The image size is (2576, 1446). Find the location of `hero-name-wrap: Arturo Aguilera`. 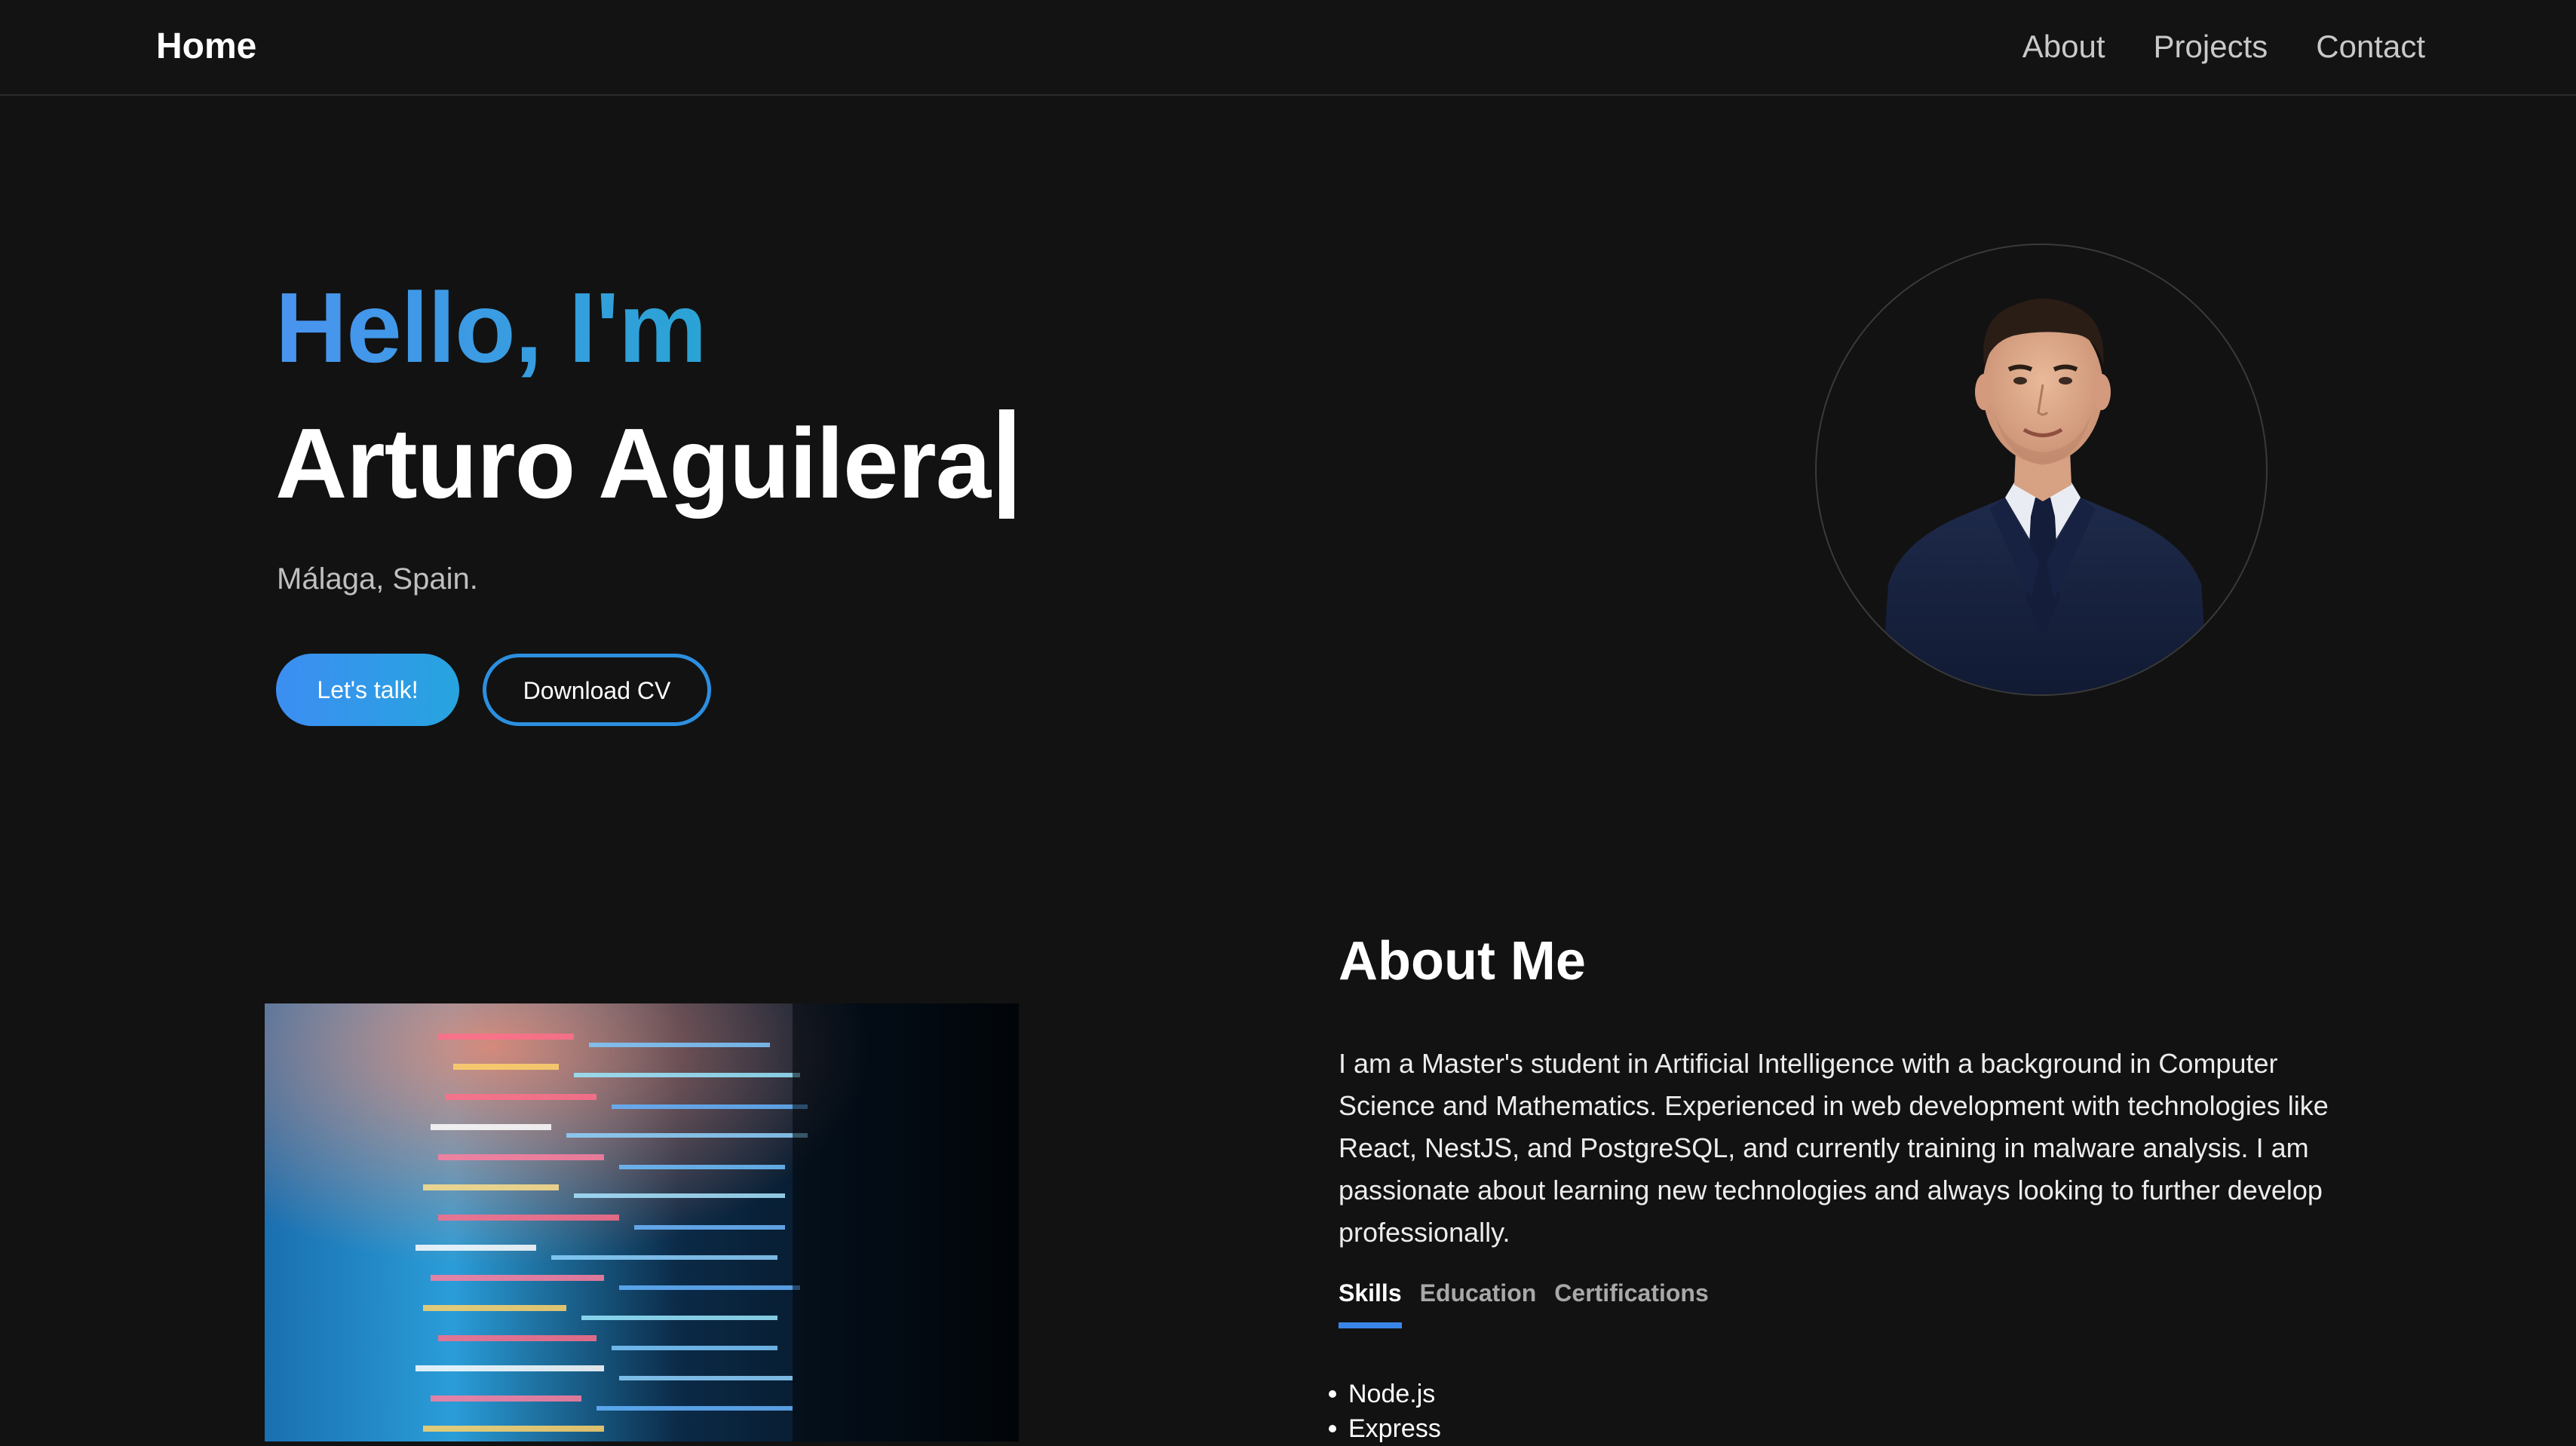

hero-name-wrap: Arturo Aguilera is located at coordinates (645, 463).